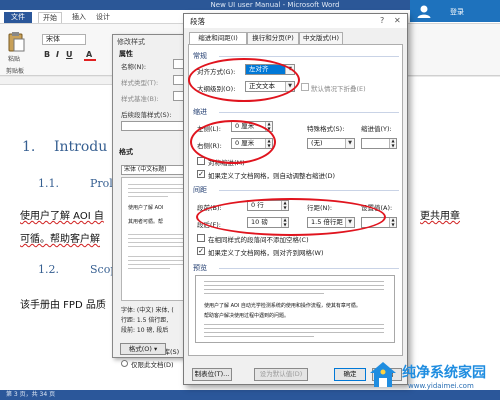 This screenshot has width=500, height=400. I want to click on no-space-same-style-checkbox, so click(201, 238).